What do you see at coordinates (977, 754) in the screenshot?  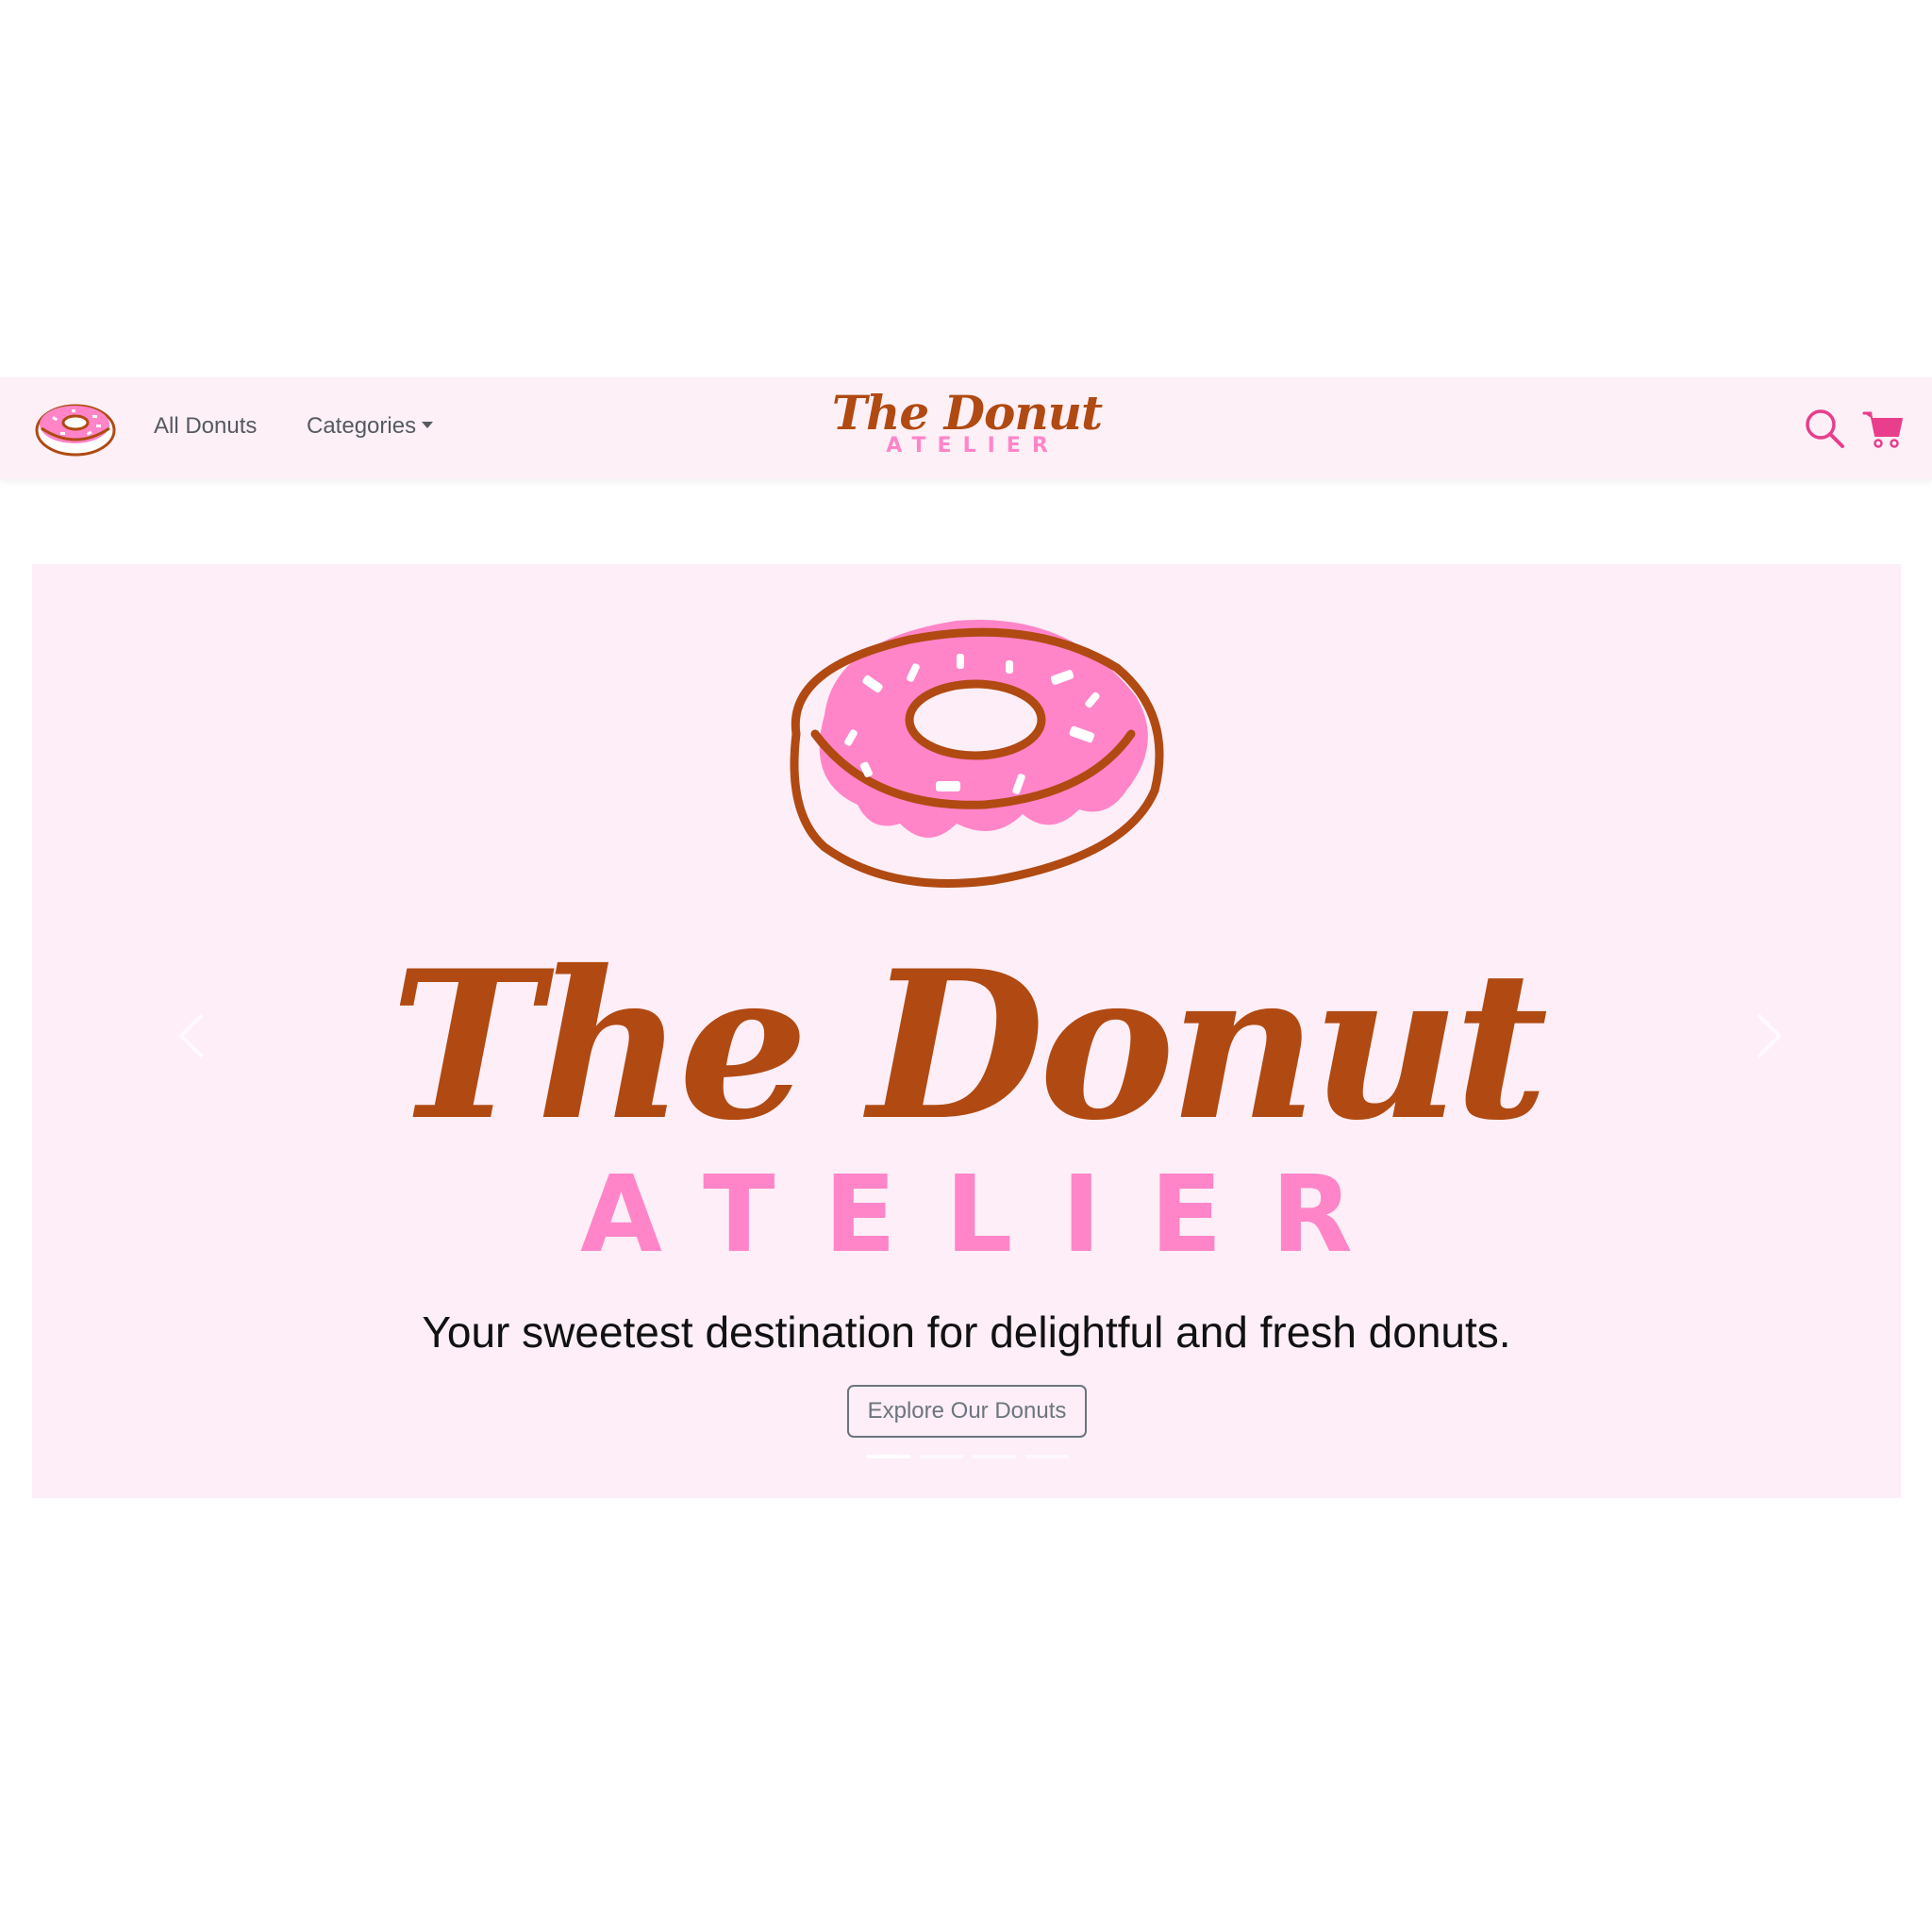 I see `donut-illustration` at bounding box center [977, 754].